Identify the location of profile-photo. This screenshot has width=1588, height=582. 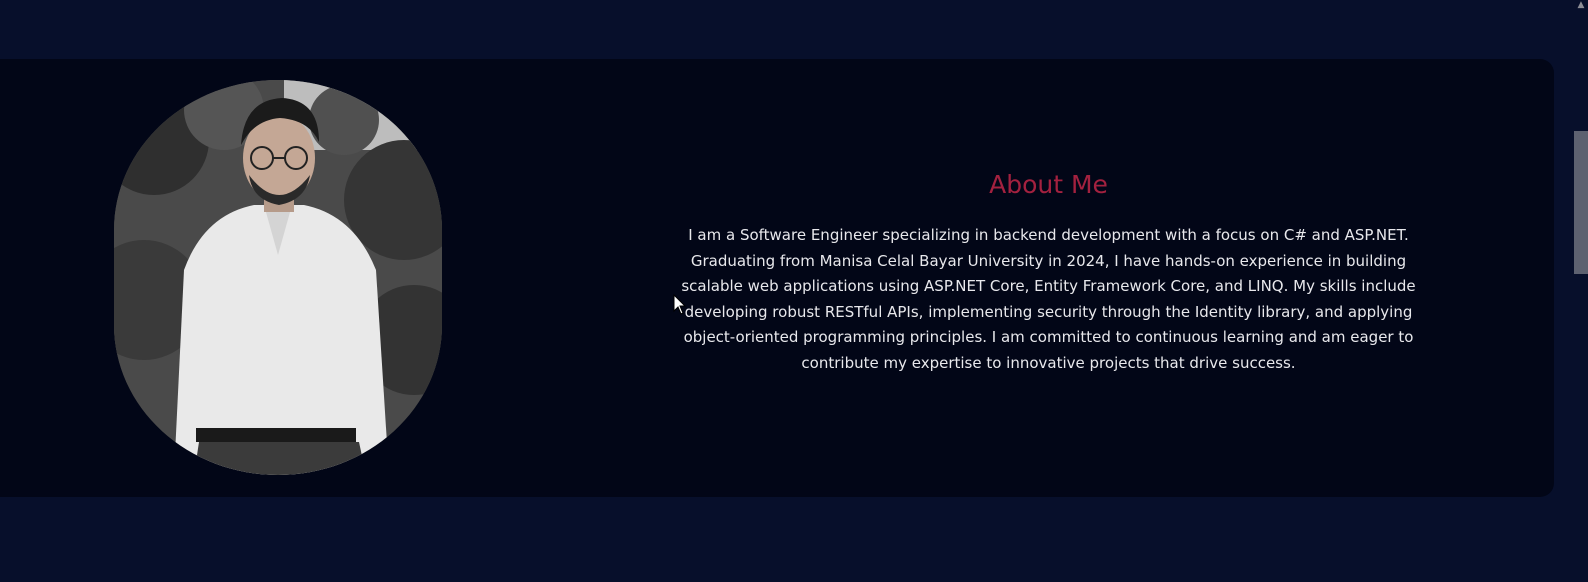
(278, 277).